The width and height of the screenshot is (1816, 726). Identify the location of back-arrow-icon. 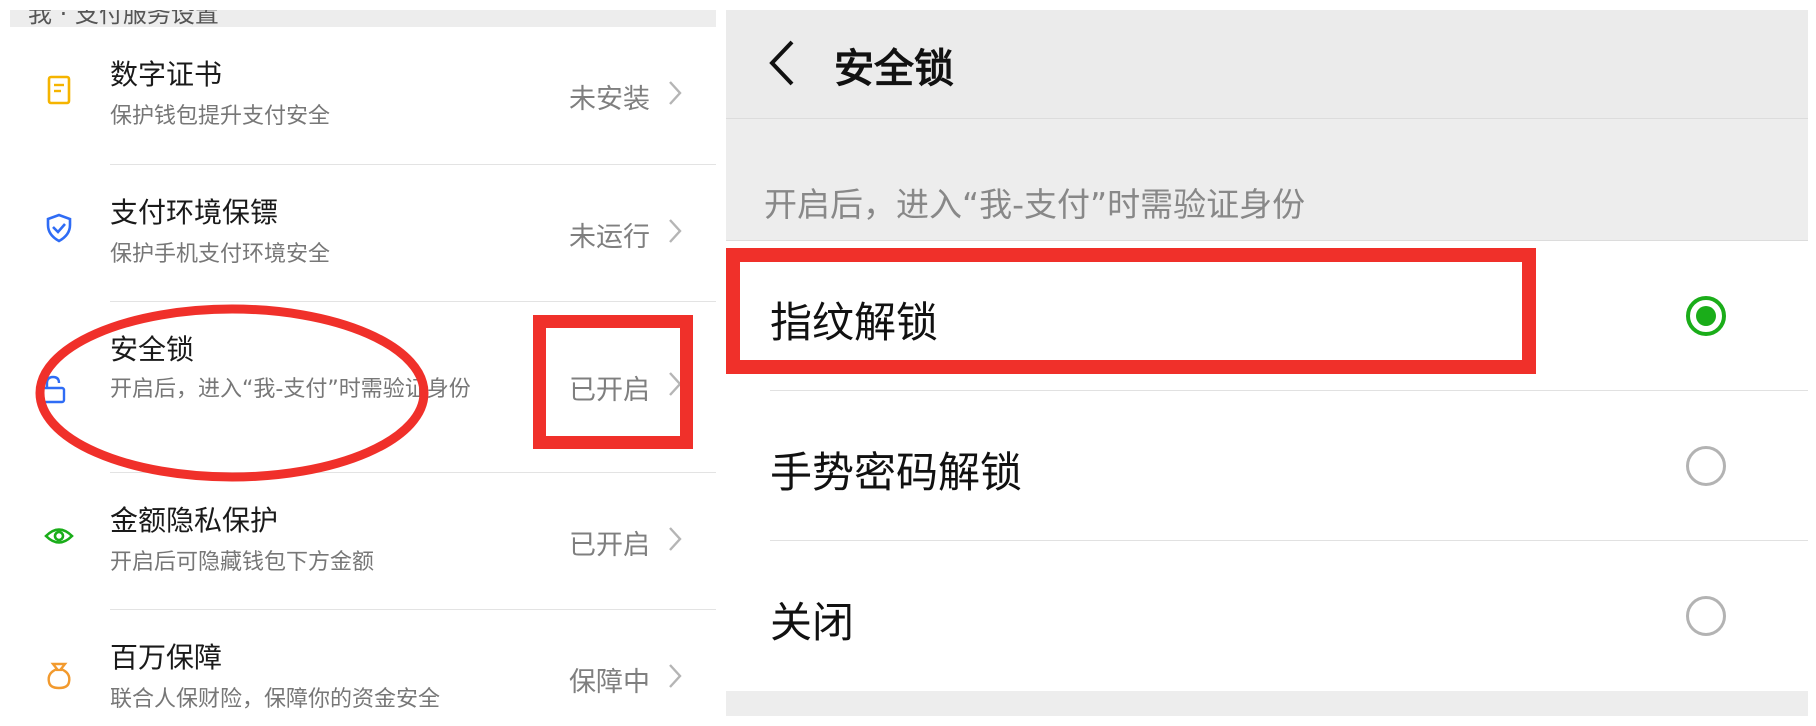
(781, 63).